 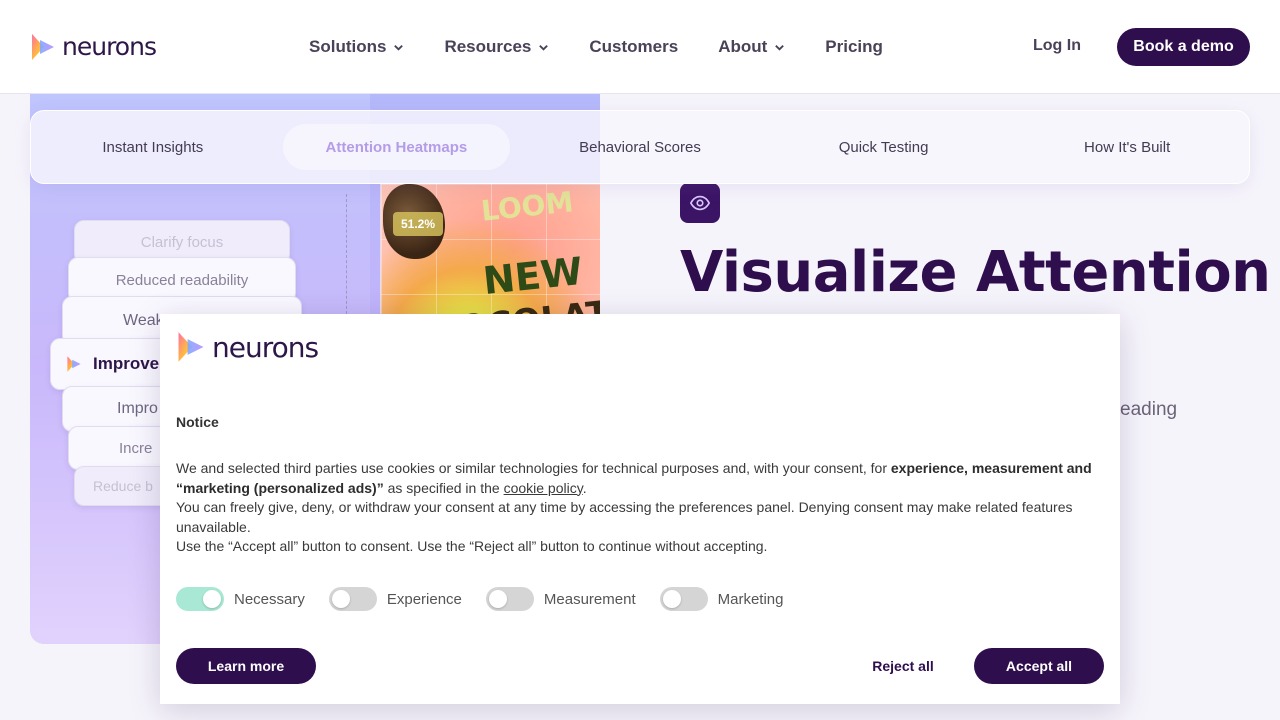 I want to click on notice-text: ., so click(x=584, y=487).